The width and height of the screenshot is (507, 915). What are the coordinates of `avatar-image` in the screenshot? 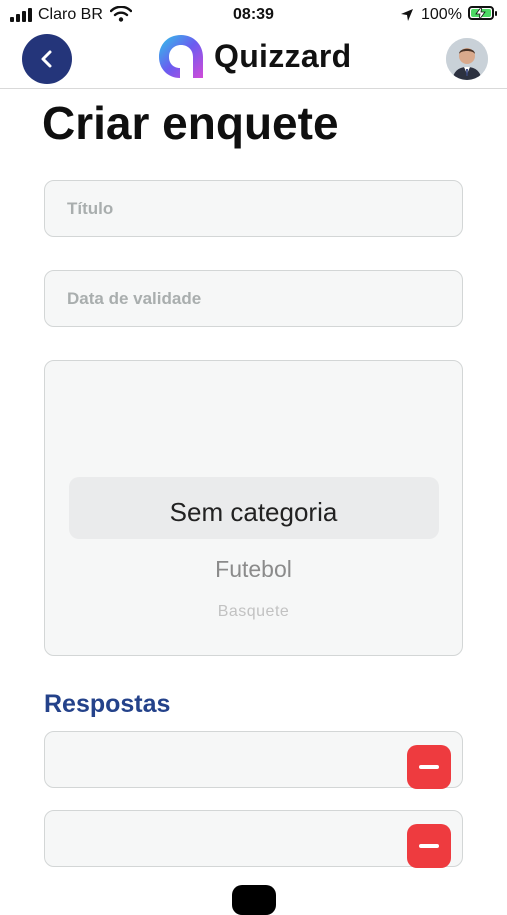 It's located at (467, 59).